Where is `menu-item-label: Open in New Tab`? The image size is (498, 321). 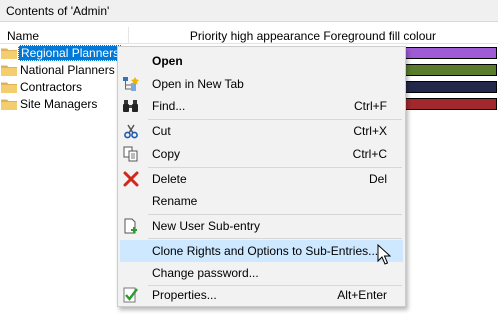 menu-item-label: Open in New Tab is located at coordinates (198, 84).